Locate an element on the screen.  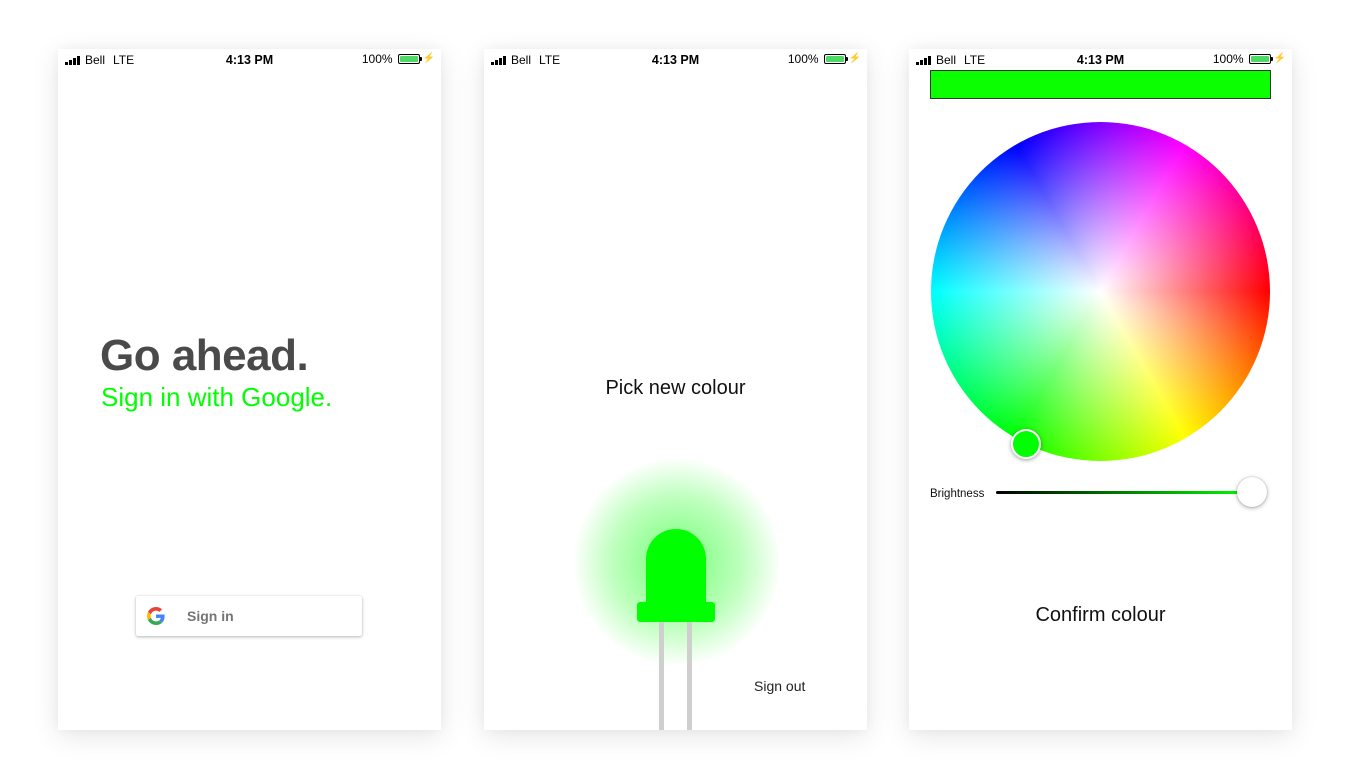
brightness-slider-thumb is located at coordinates (1252, 492).